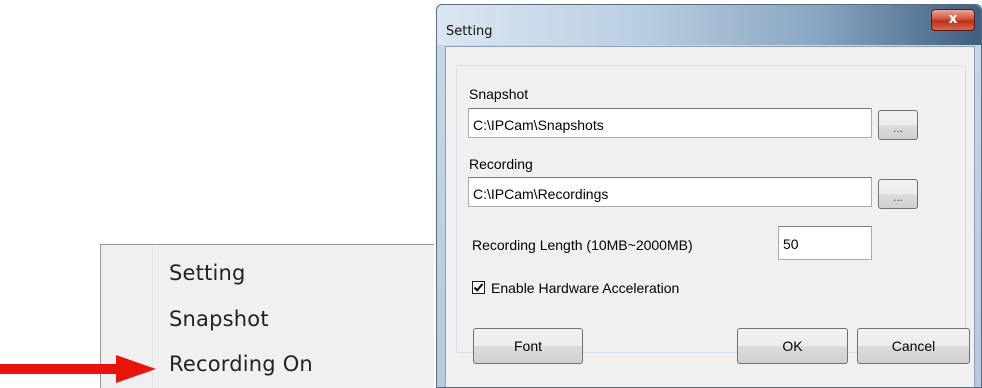 The height and width of the screenshot is (388, 982). Describe the element at coordinates (207, 273) in the screenshot. I see `context-menu-item-setting: Setting` at that location.